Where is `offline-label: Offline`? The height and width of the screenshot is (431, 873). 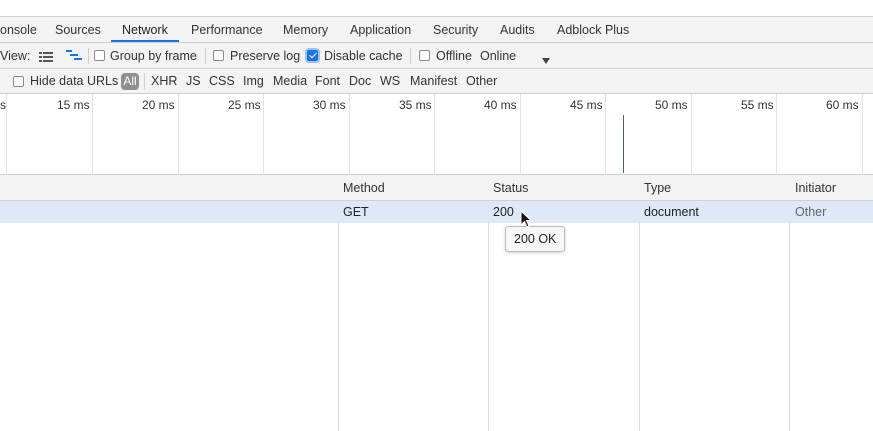 offline-label: Offline is located at coordinates (454, 56).